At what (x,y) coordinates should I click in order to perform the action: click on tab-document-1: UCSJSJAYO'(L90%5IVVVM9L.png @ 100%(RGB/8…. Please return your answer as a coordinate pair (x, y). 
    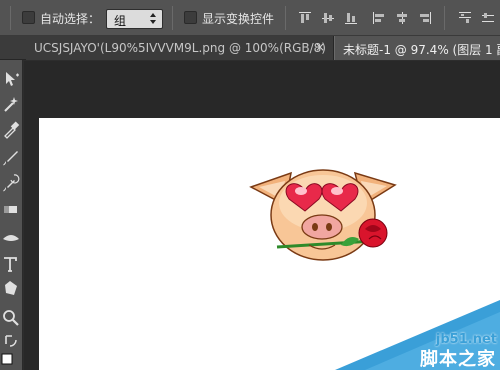
    Looking at the image, I should click on (180, 48).